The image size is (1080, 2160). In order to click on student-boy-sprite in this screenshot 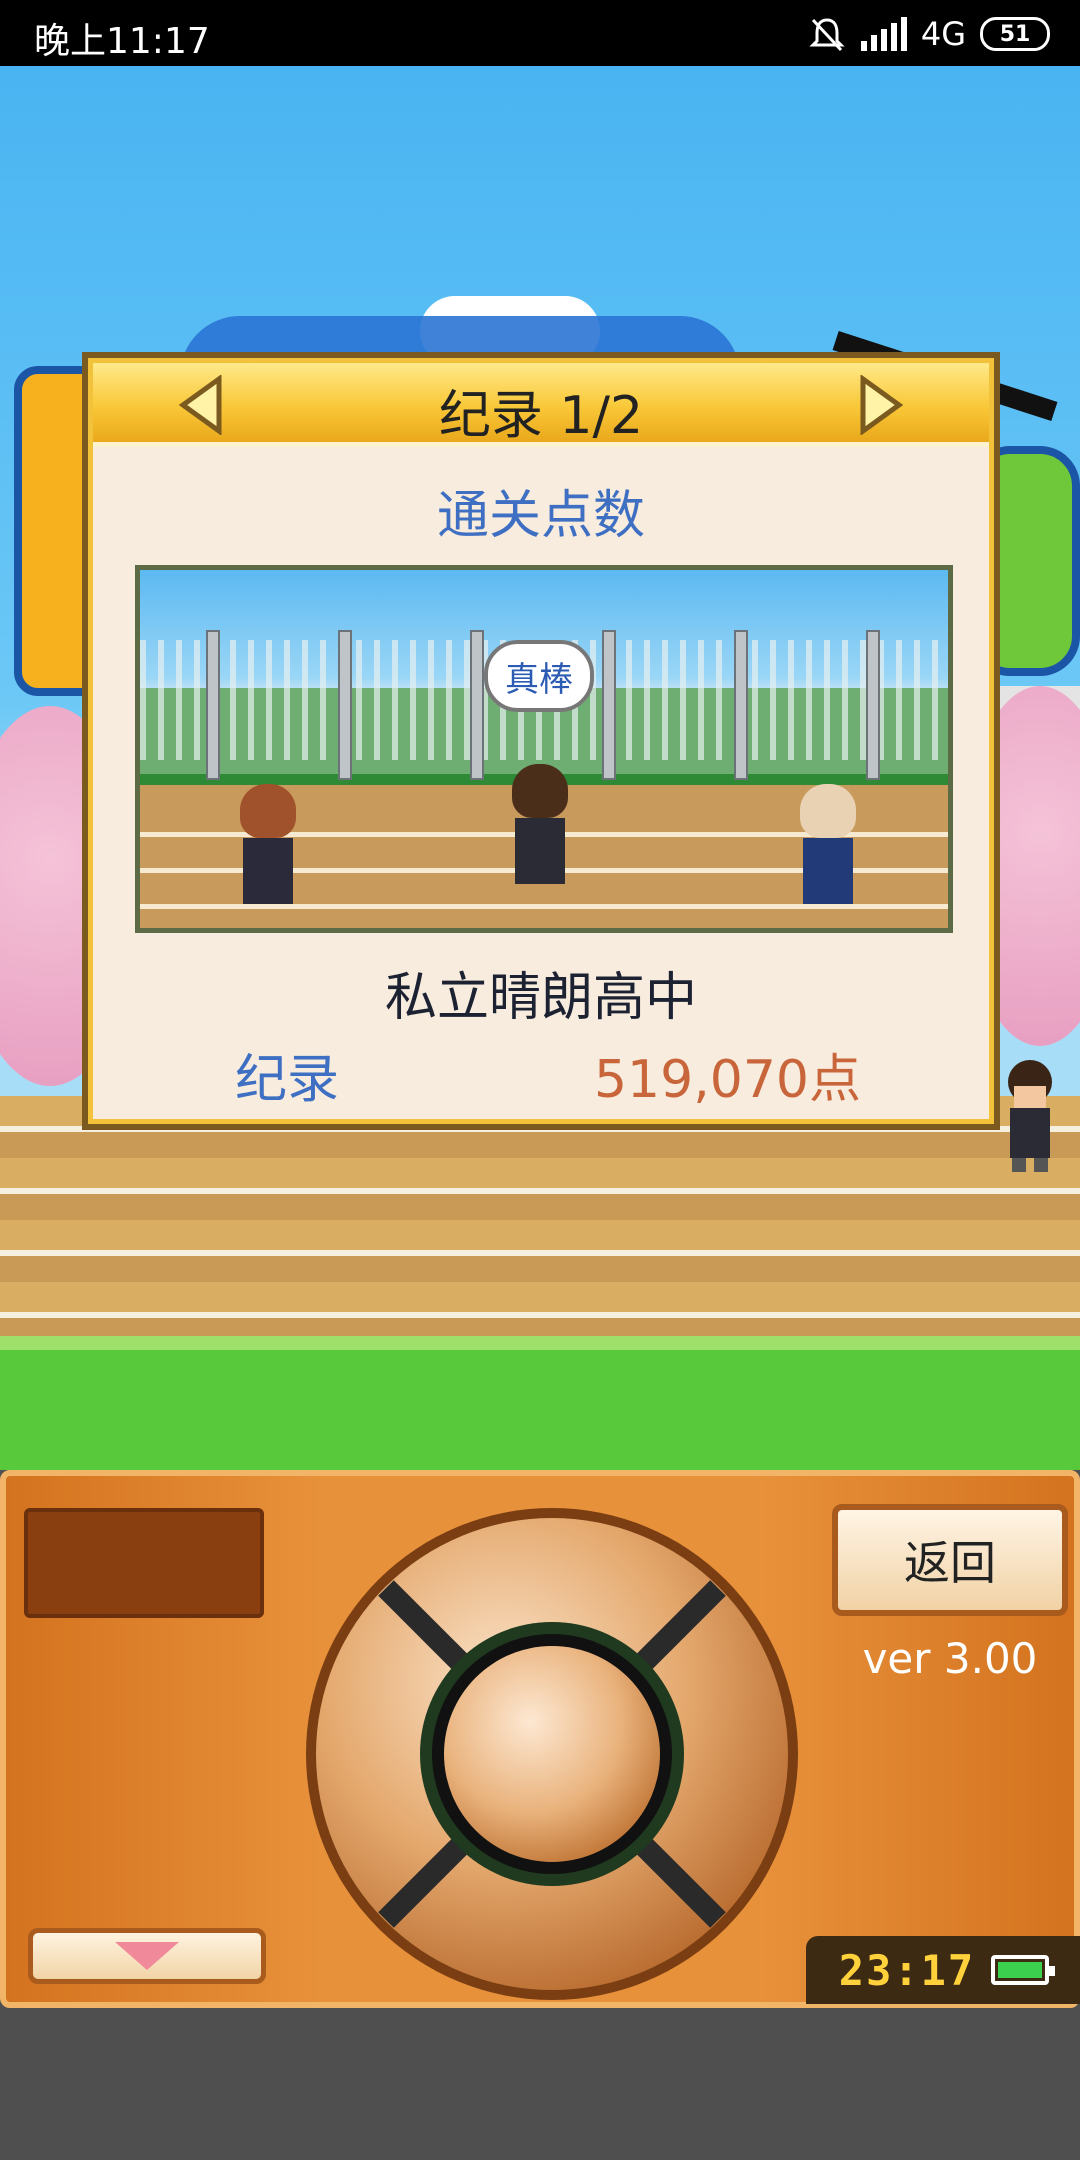, I will do `click(540, 824)`.